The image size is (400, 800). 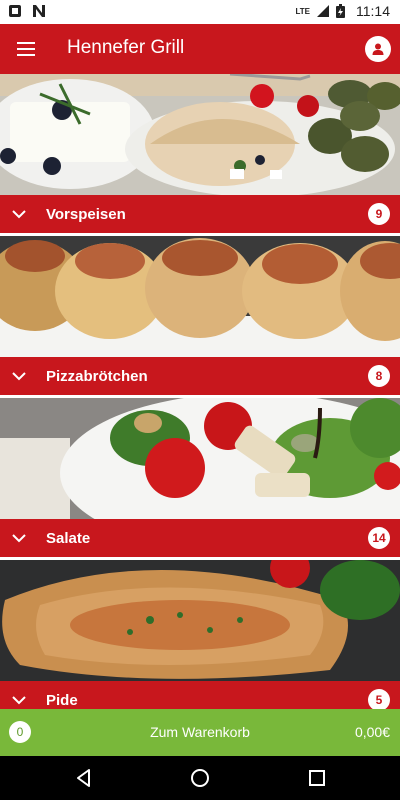 What do you see at coordinates (26, 49) in the screenshot?
I see `hamburger-menu-icon` at bounding box center [26, 49].